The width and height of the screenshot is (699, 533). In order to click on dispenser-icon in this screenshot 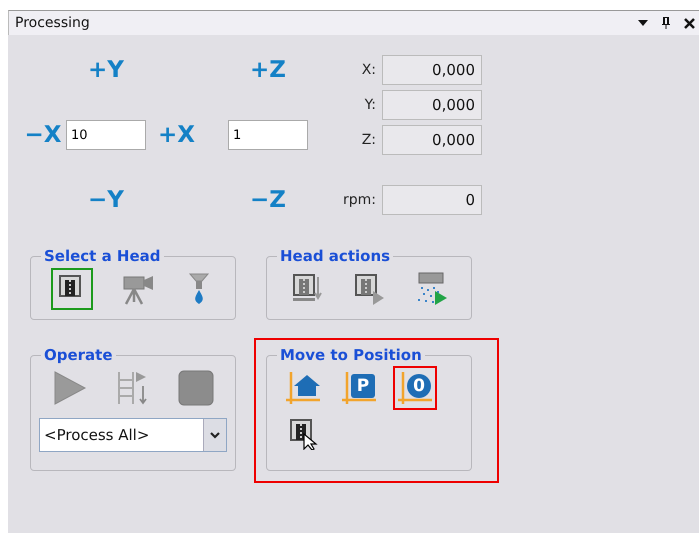, I will do `click(199, 289)`.